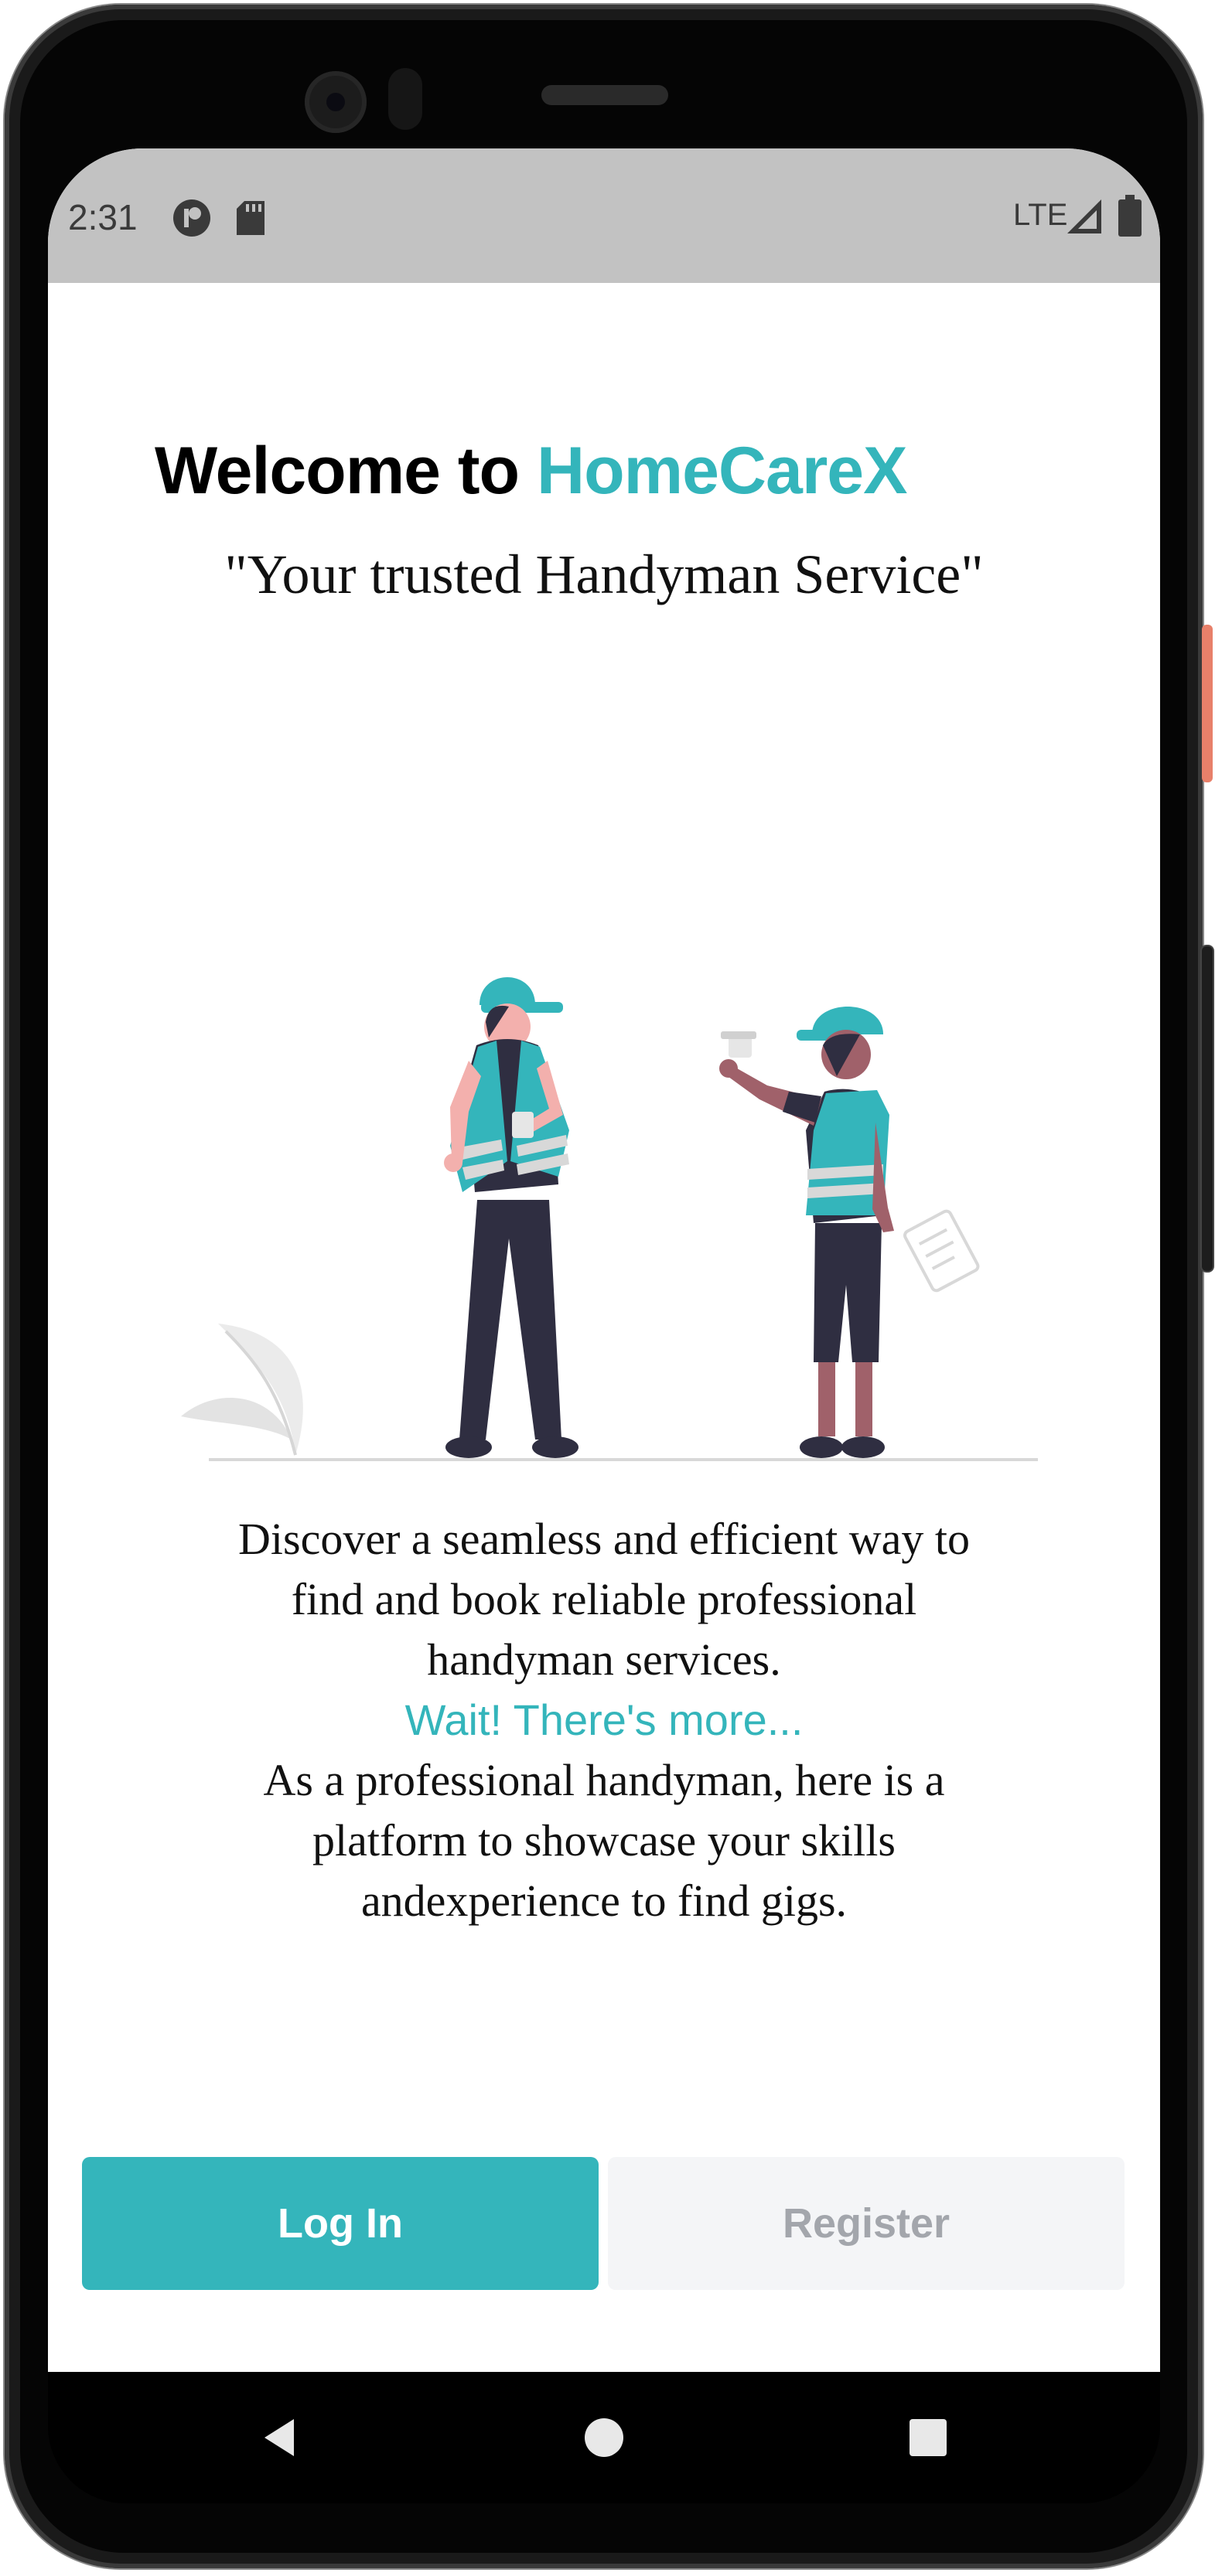 Image resolution: width=1215 pixels, height=2576 pixels. I want to click on description-line: As a professional handyman, here is a, so click(604, 1780).